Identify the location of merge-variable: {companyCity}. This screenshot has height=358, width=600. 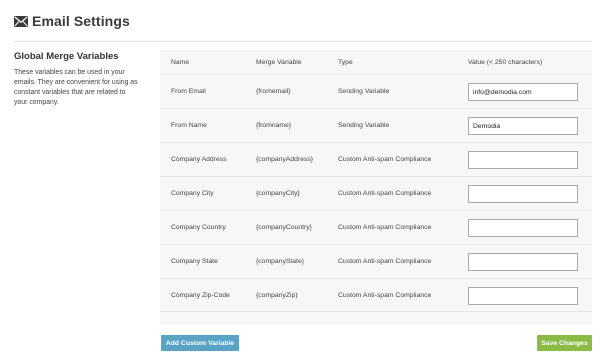
(278, 193).